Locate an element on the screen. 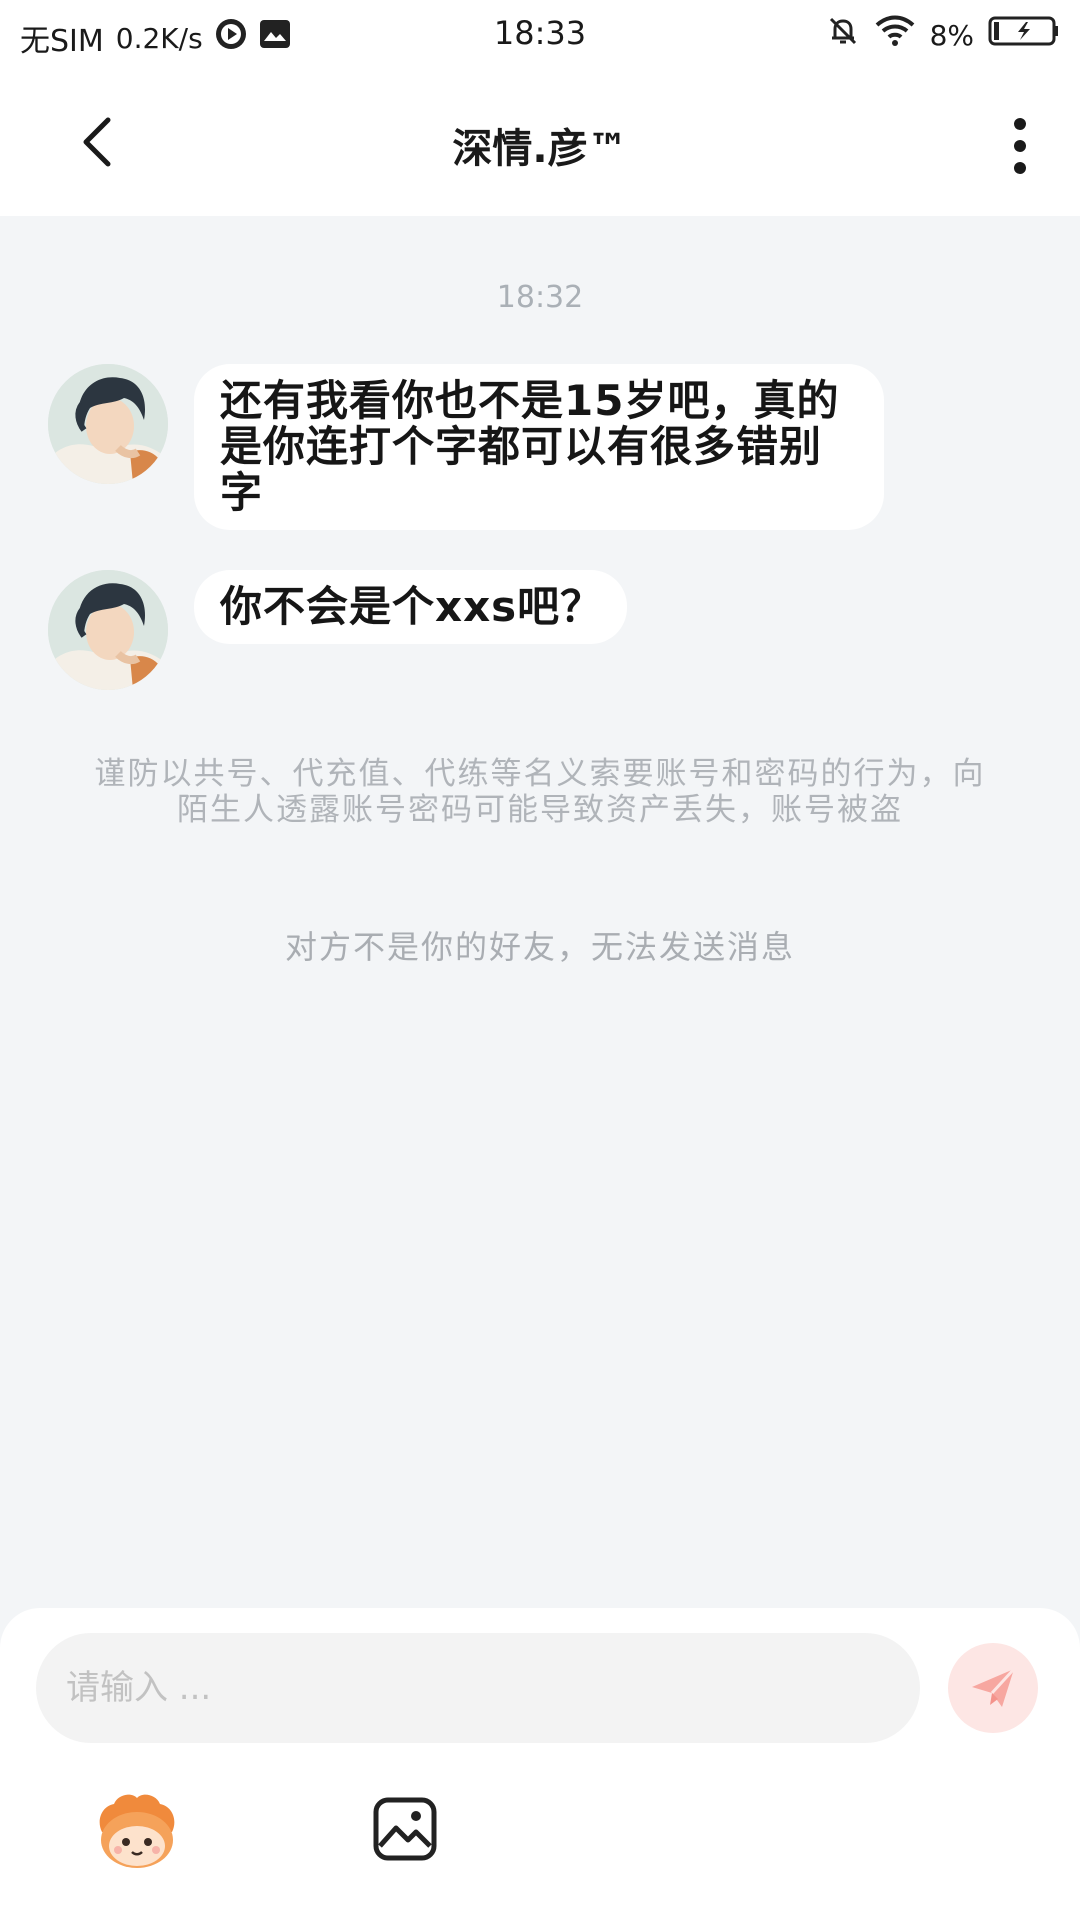 This screenshot has height=1920, width=1080. mute-bell-icon is located at coordinates (843, 35).